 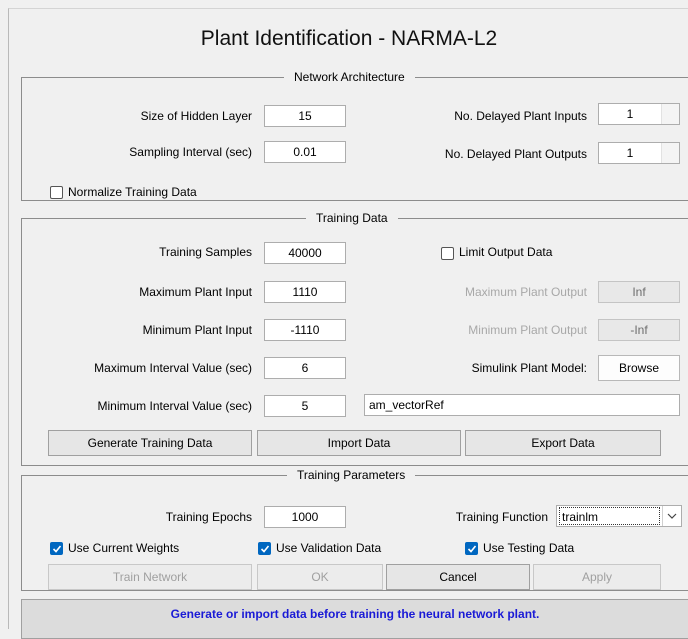 I want to click on min-plant-output-field: -Inf, so click(x=639, y=330).